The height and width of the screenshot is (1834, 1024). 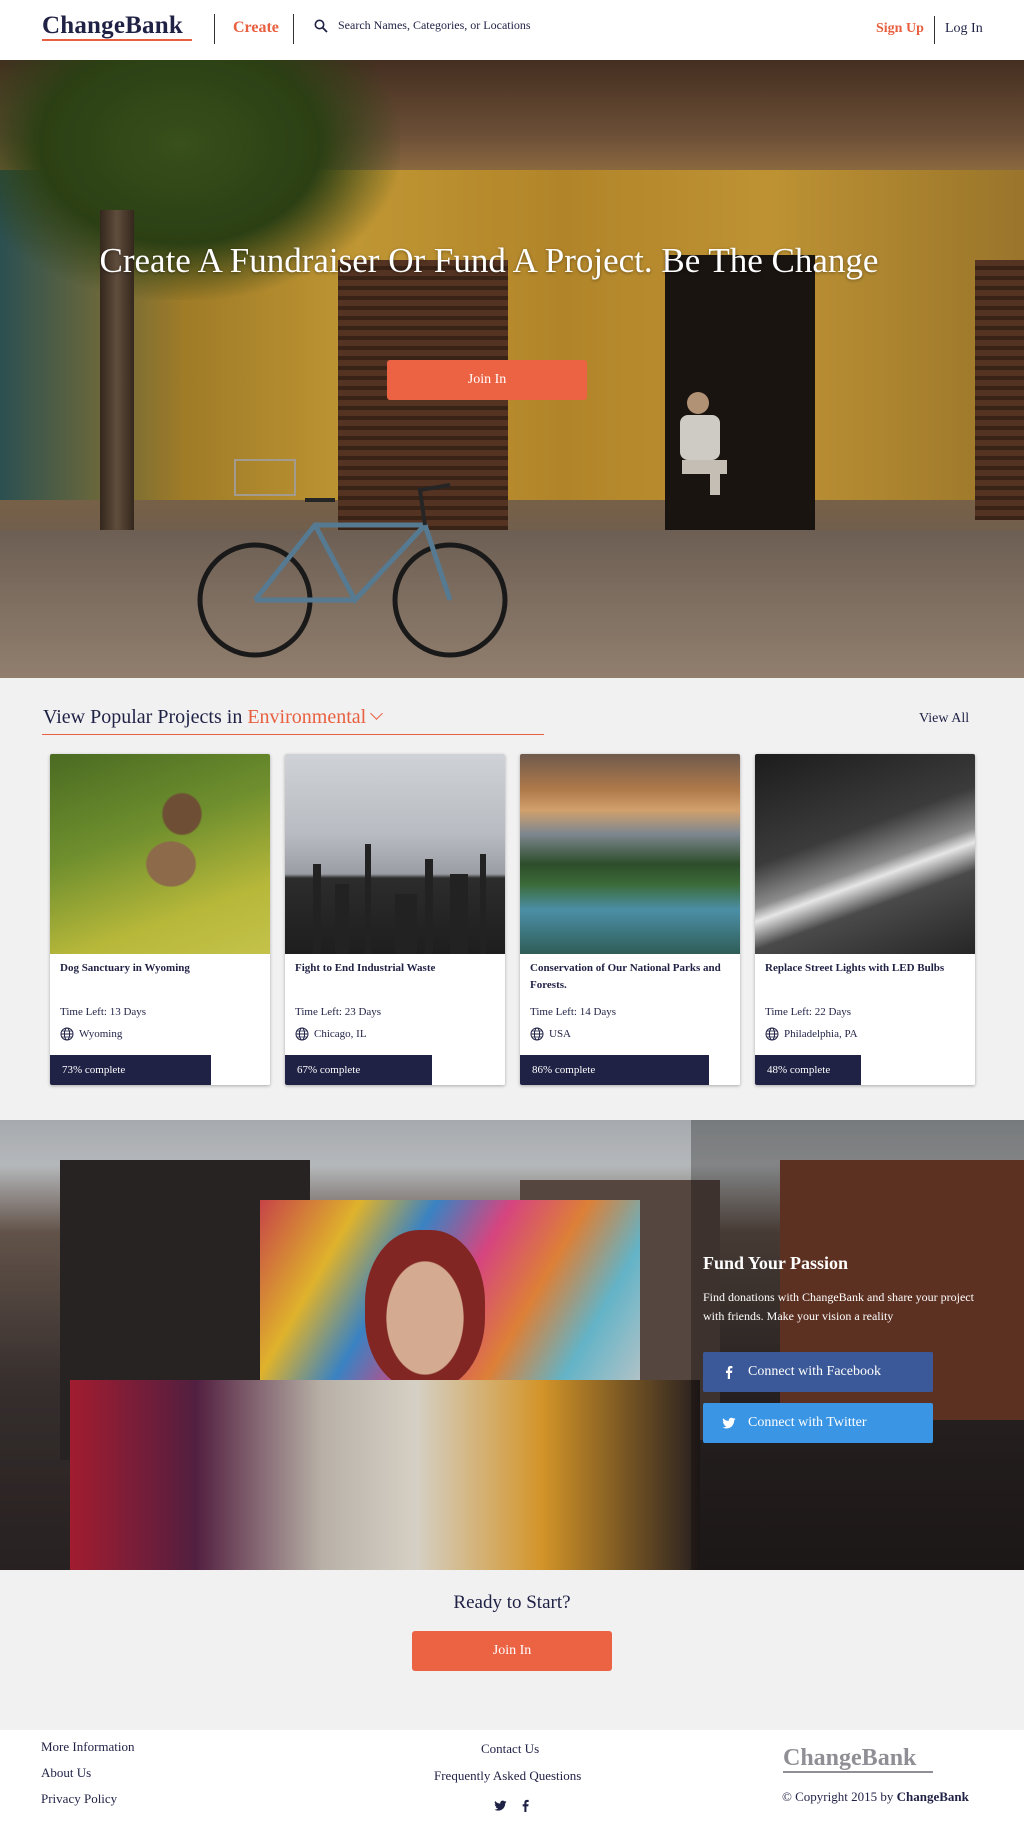 I want to click on top-nav: ChangeBank Create Sign Up Log In, so click(x=512, y=30).